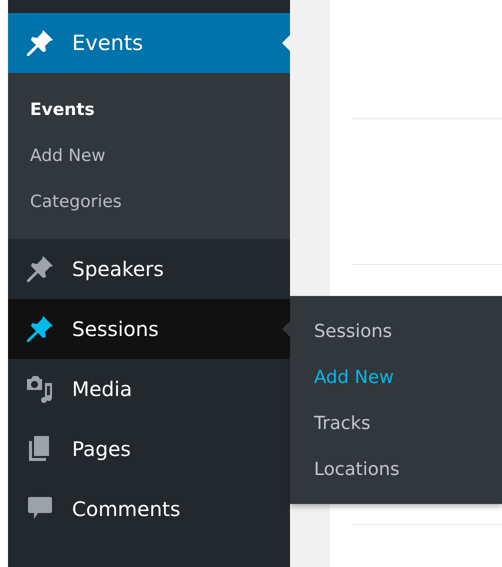  What do you see at coordinates (396, 331) in the screenshot?
I see `flyout-item: Sessions` at bounding box center [396, 331].